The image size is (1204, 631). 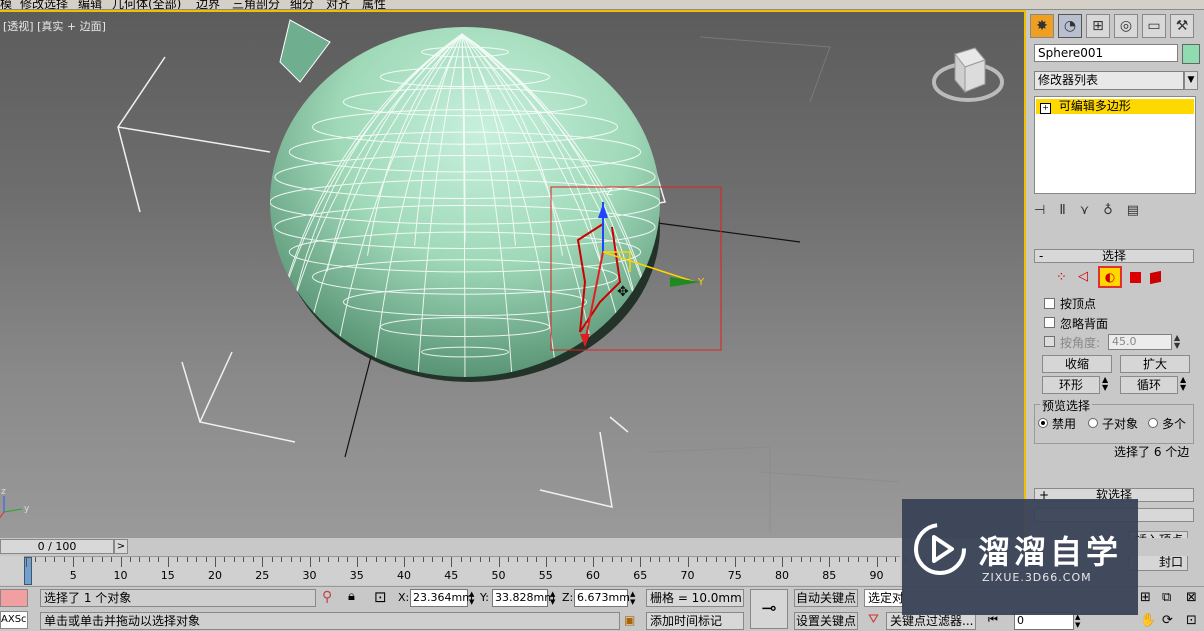 I want to click on add-time-tag-field: 添加时间标记, so click(x=695, y=621).